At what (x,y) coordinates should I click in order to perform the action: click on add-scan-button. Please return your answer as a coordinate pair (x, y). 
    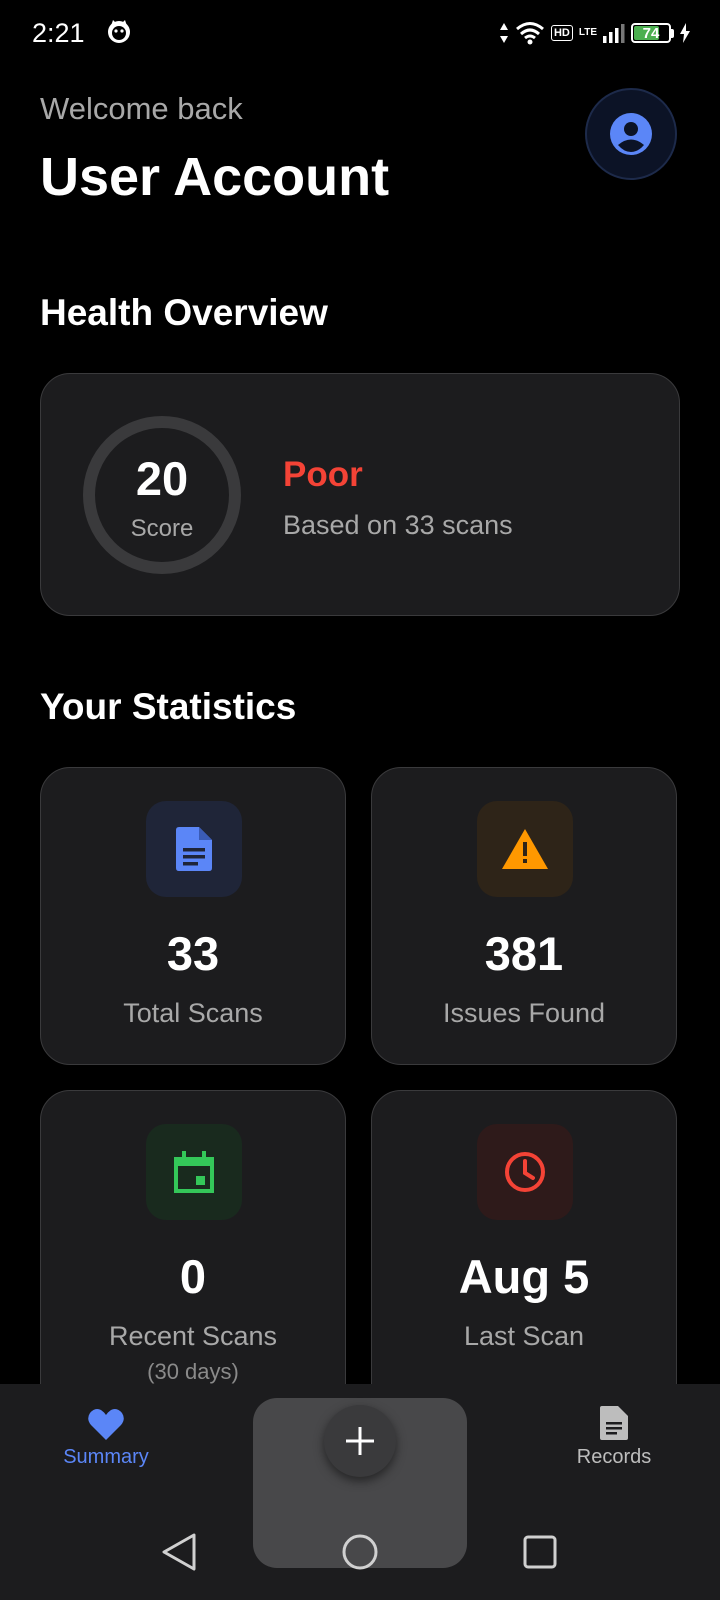
    Looking at the image, I should click on (360, 1441).